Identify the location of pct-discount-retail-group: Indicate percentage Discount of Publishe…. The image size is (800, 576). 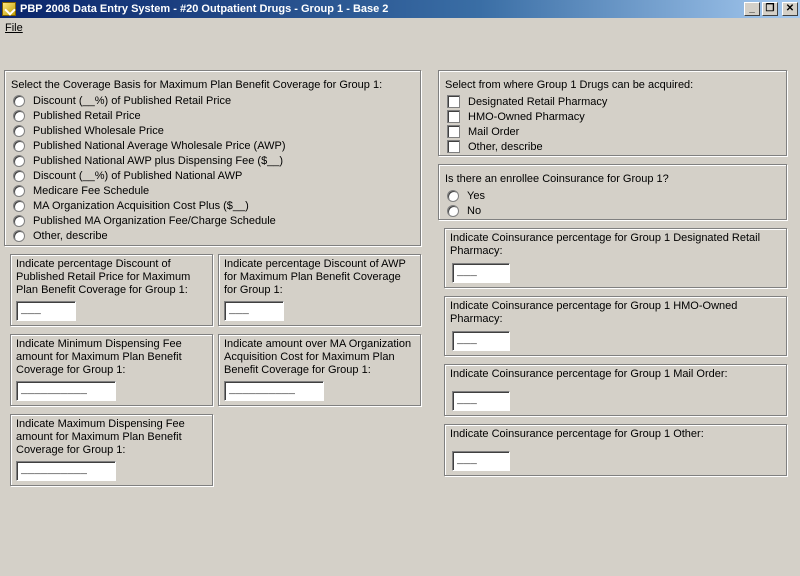
(111, 290).